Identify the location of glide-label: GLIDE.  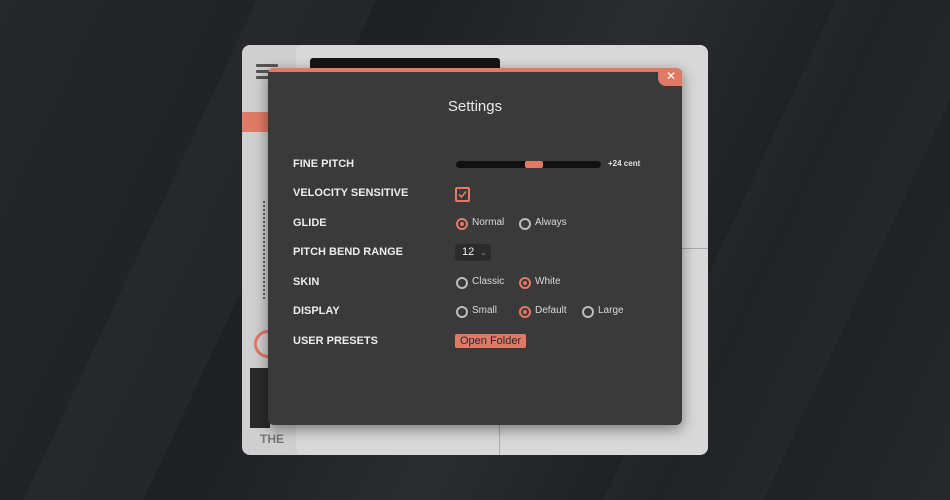
(310, 223).